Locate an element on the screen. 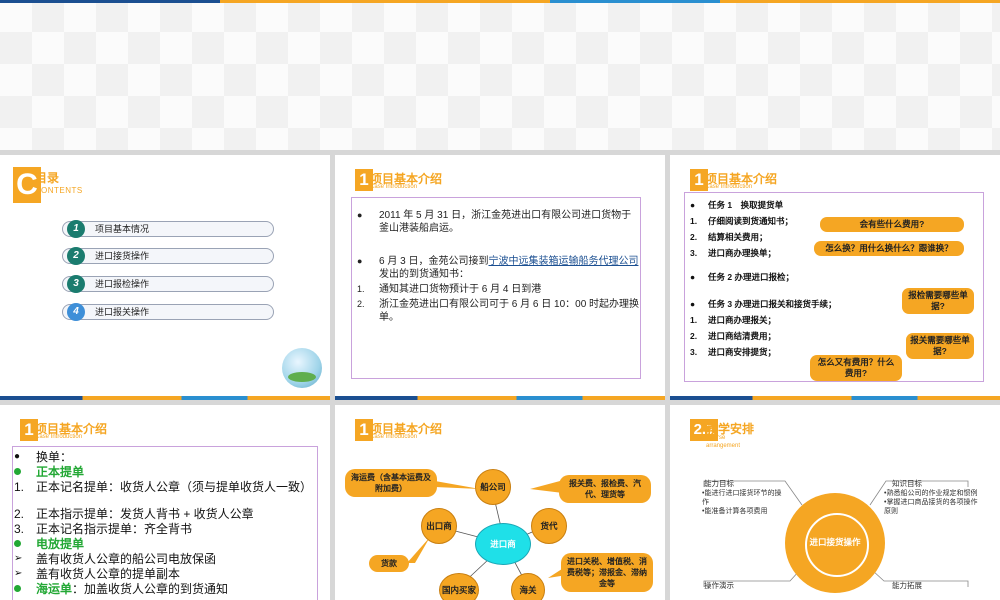  seaway-bill-line: 海运单：加盖收货人公章的到货通知 is located at coordinates (121, 589).